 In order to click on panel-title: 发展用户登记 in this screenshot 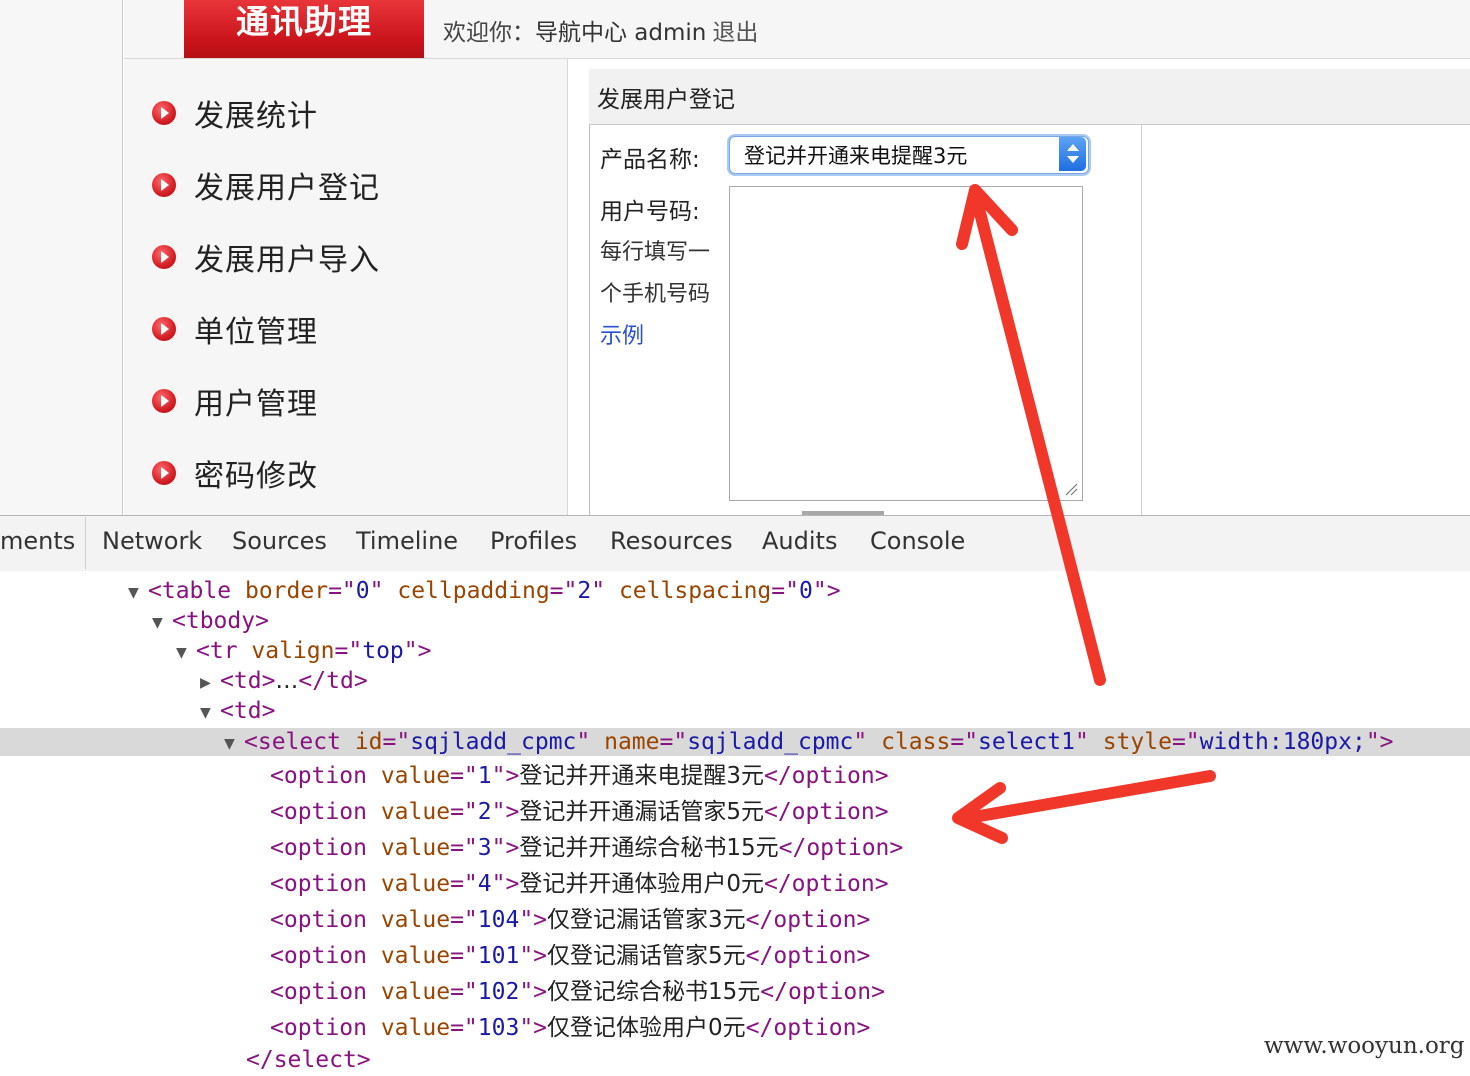, I will do `click(666, 100)`.